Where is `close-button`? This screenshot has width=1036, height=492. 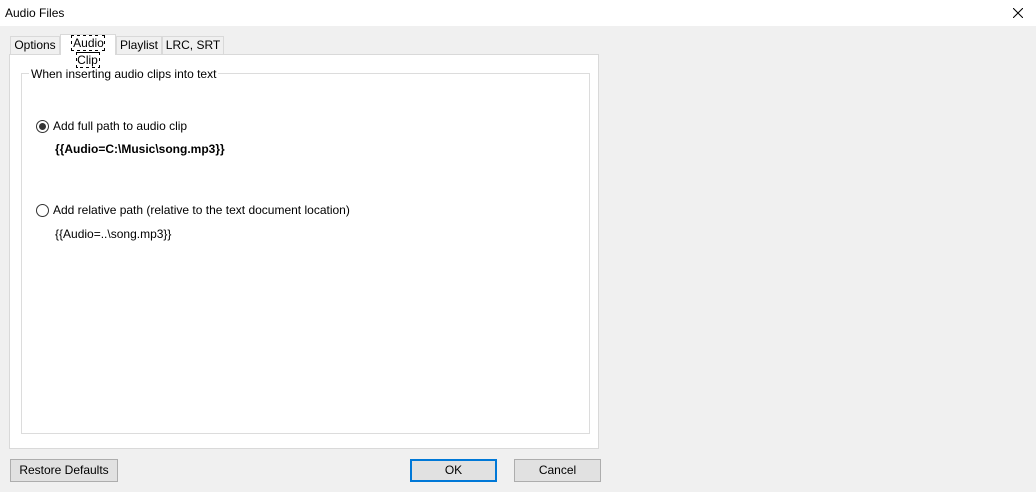
close-button is located at coordinates (1018, 13).